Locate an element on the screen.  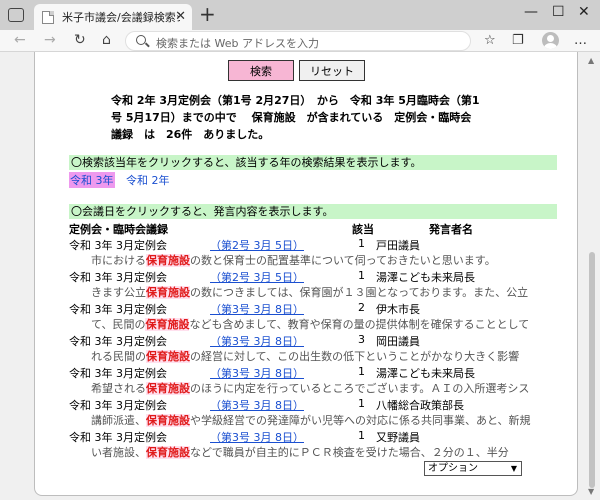
search-button: 検索 is located at coordinates (261, 70).